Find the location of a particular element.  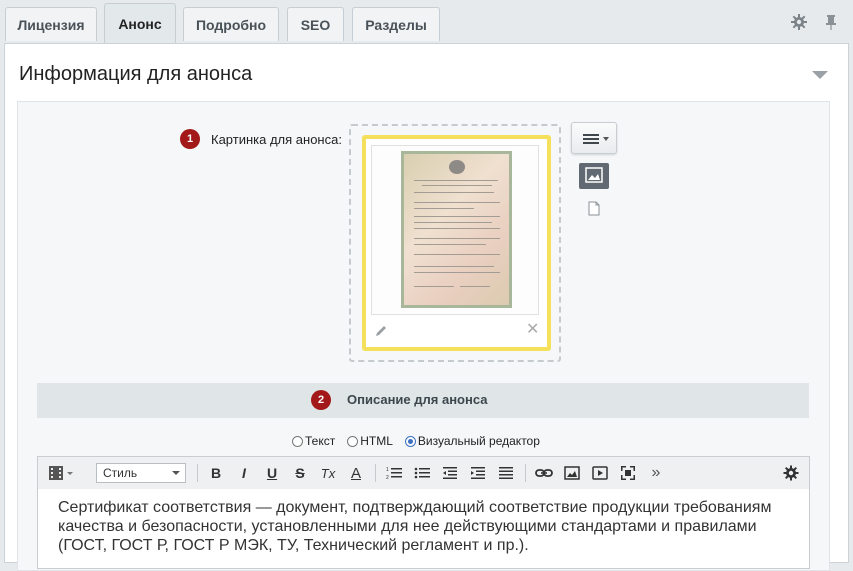

indent-icon is located at coordinates (478, 473).